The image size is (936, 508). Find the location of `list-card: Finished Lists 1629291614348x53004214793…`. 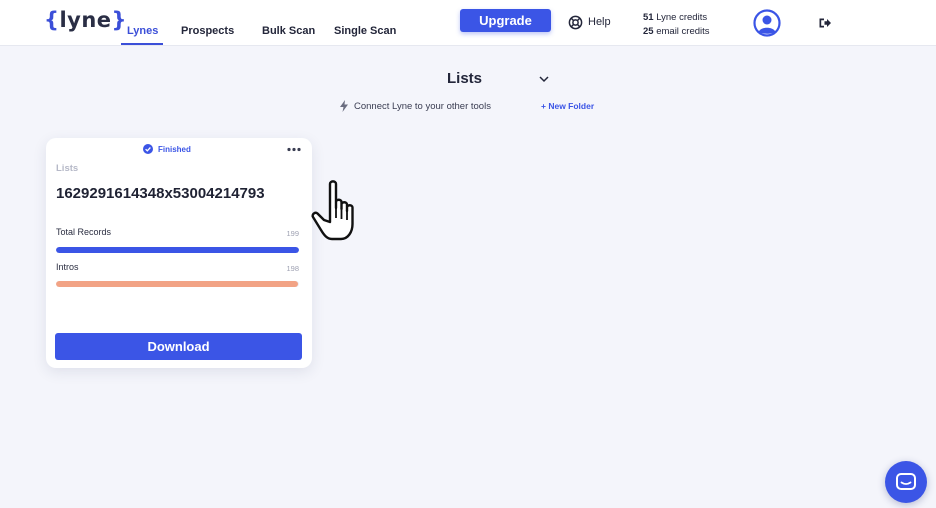

list-card: Finished Lists 1629291614348x53004214793… is located at coordinates (179, 253).